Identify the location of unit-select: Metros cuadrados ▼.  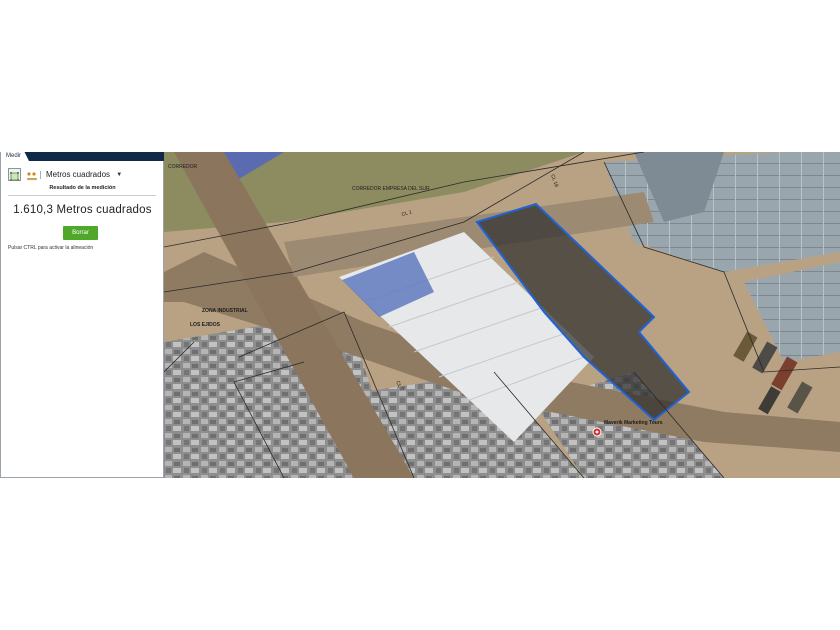
(84, 174).